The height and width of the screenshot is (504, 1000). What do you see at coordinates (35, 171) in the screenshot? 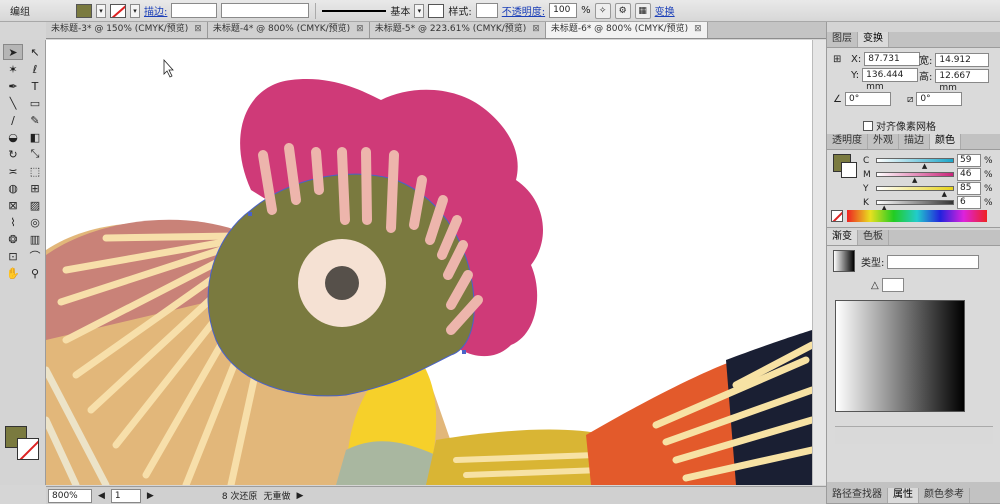
I see `free-transform-tool-icon: ⬚` at bounding box center [35, 171].